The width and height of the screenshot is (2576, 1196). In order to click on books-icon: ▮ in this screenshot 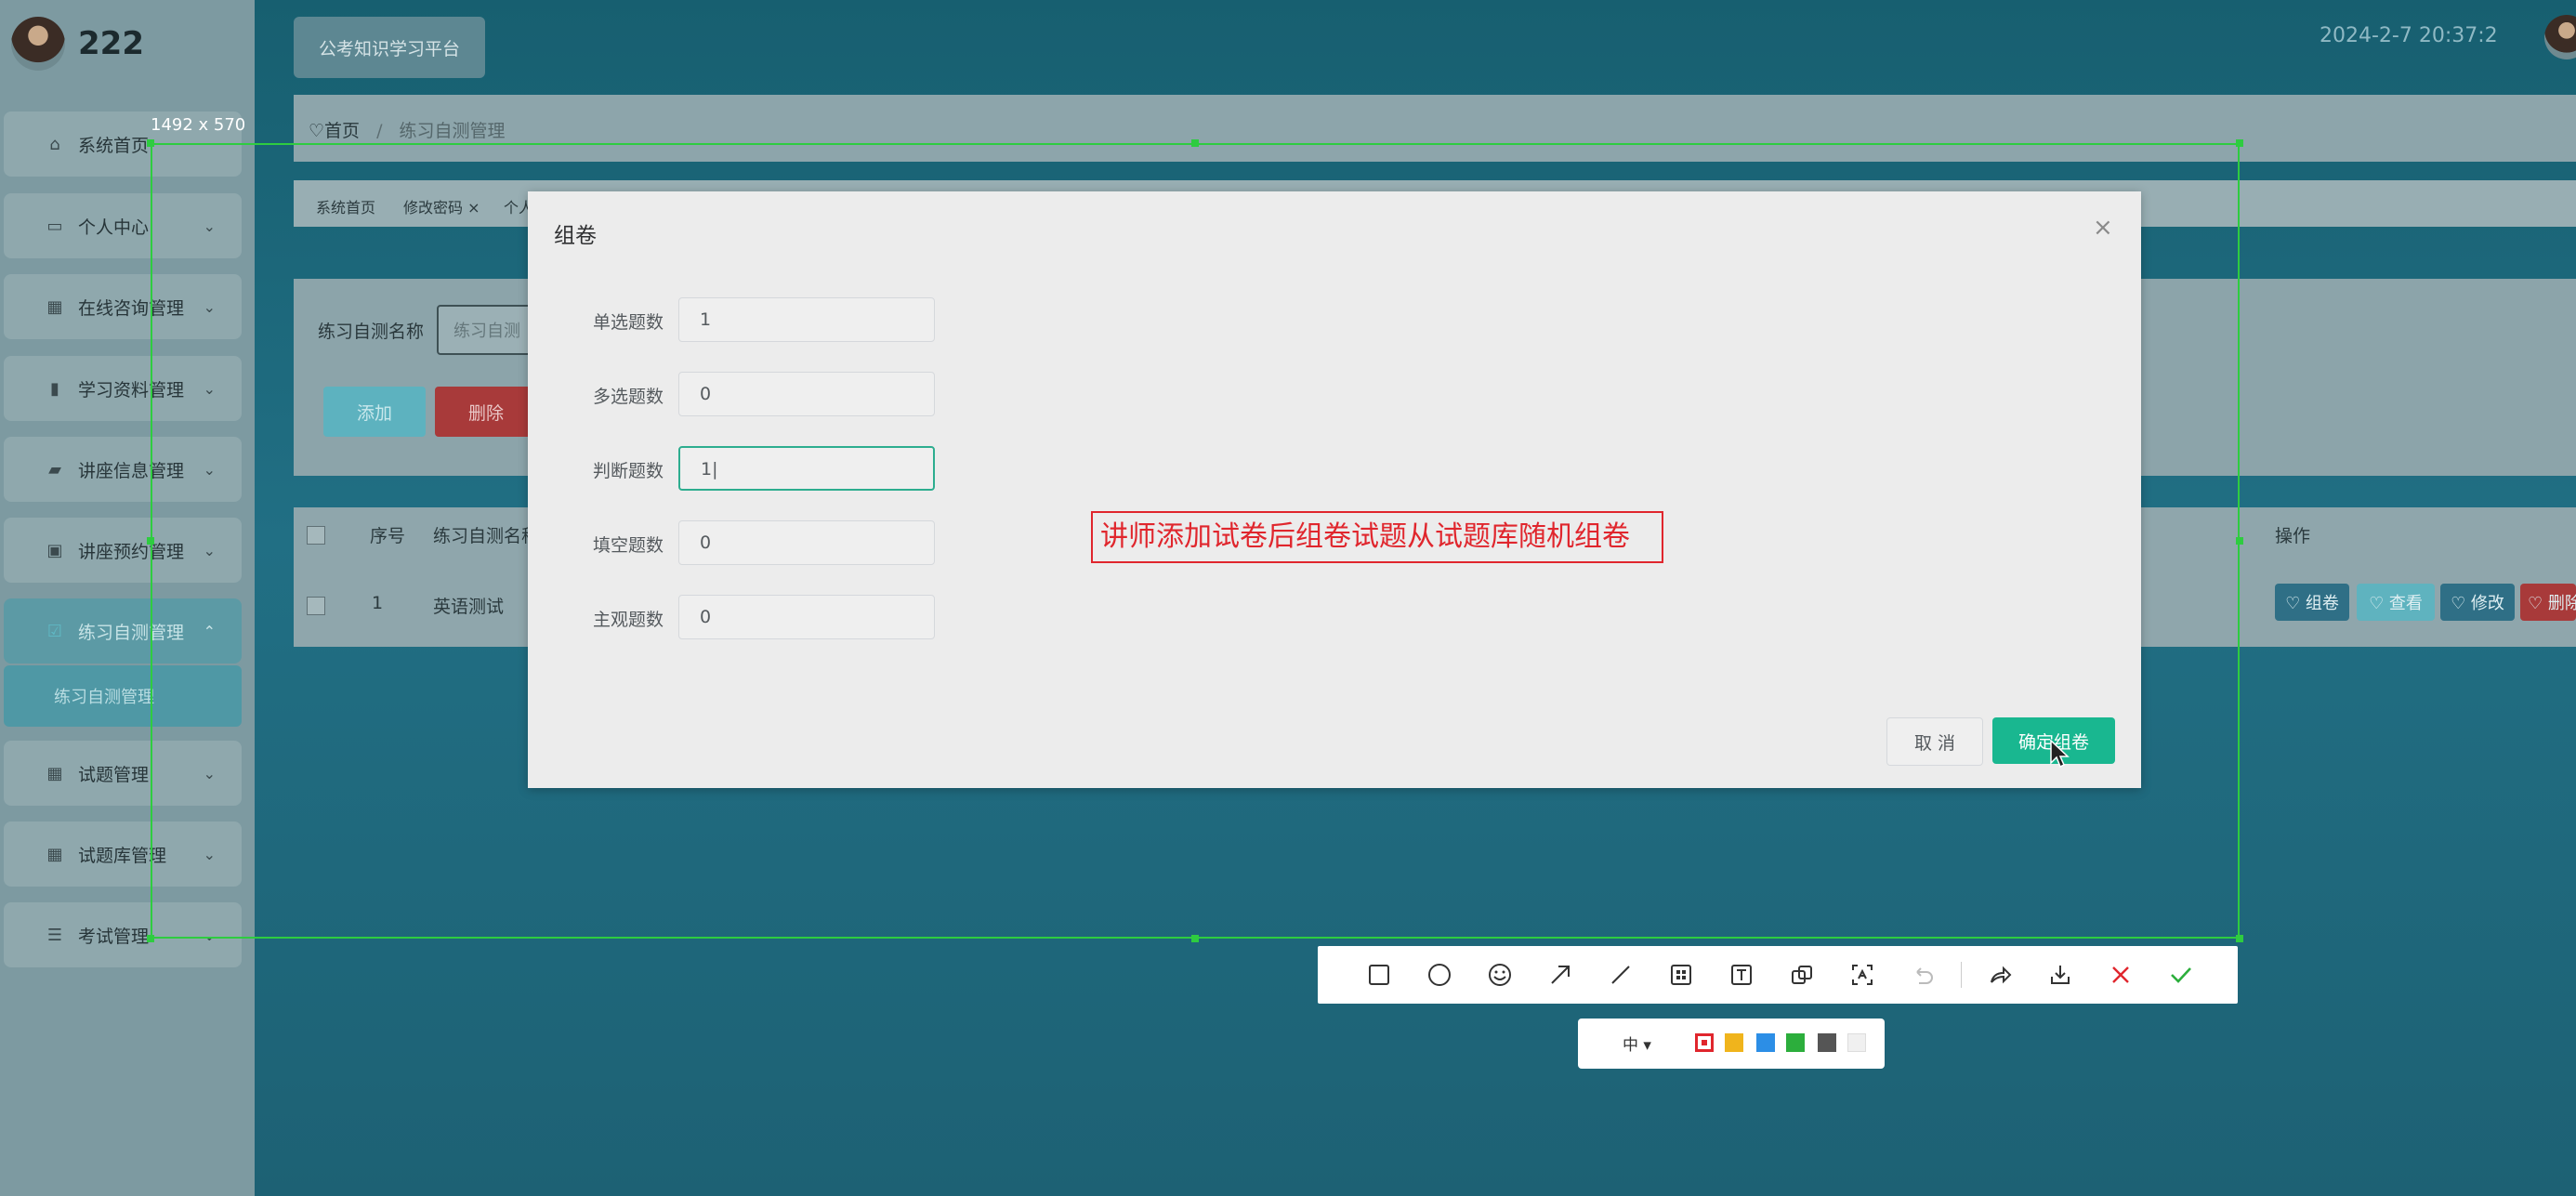, I will do `click(54, 388)`.